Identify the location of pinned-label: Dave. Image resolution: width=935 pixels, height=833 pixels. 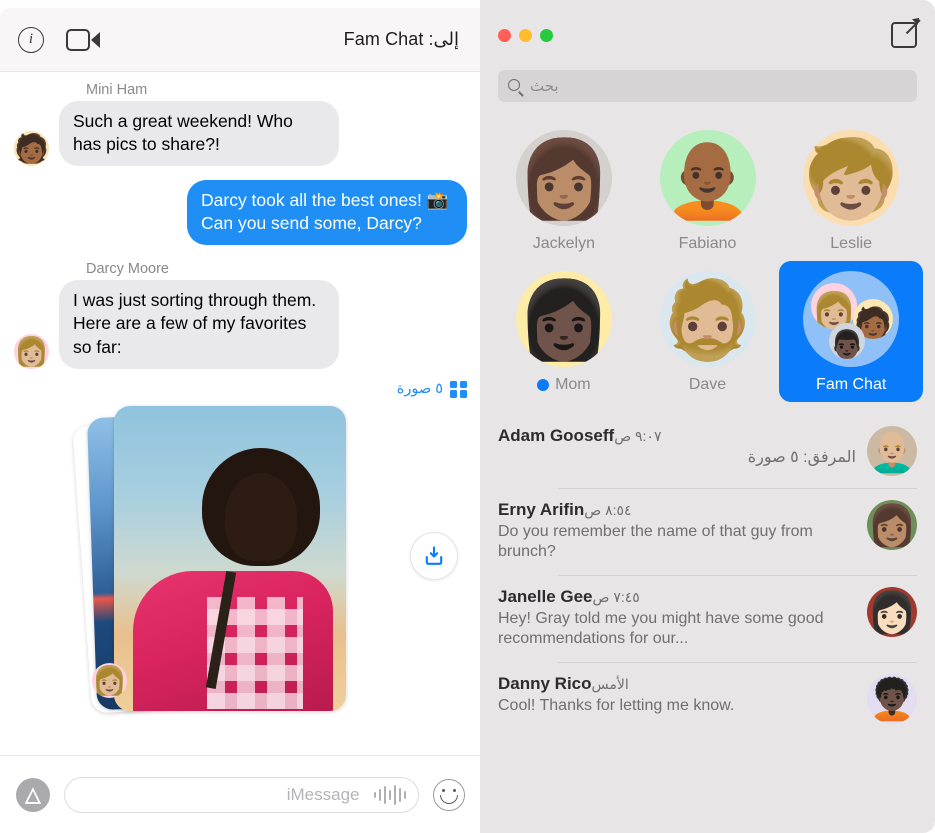
(707, 385).